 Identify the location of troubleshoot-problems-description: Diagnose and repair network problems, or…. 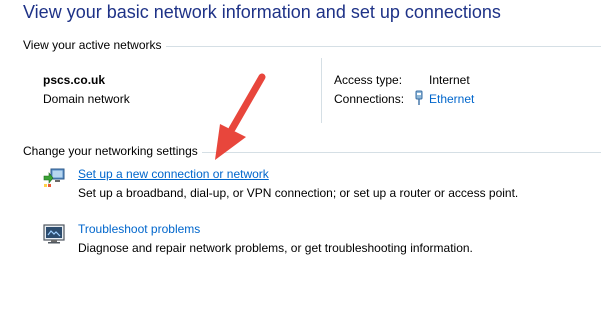
(275, 248).